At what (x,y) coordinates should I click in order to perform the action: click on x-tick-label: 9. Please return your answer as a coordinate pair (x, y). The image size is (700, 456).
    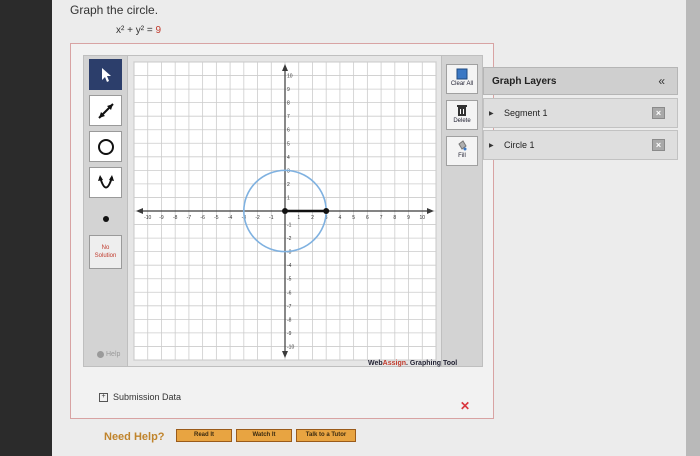
    Looking at the image, I should click on (408, 218).